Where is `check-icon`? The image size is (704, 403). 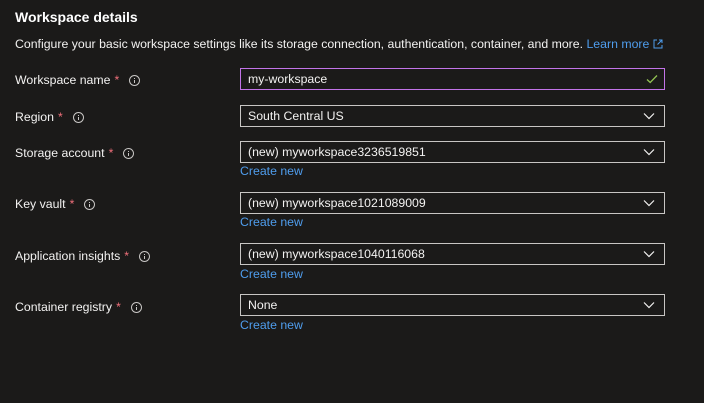
check-icon is located at coordinates (652, 79).